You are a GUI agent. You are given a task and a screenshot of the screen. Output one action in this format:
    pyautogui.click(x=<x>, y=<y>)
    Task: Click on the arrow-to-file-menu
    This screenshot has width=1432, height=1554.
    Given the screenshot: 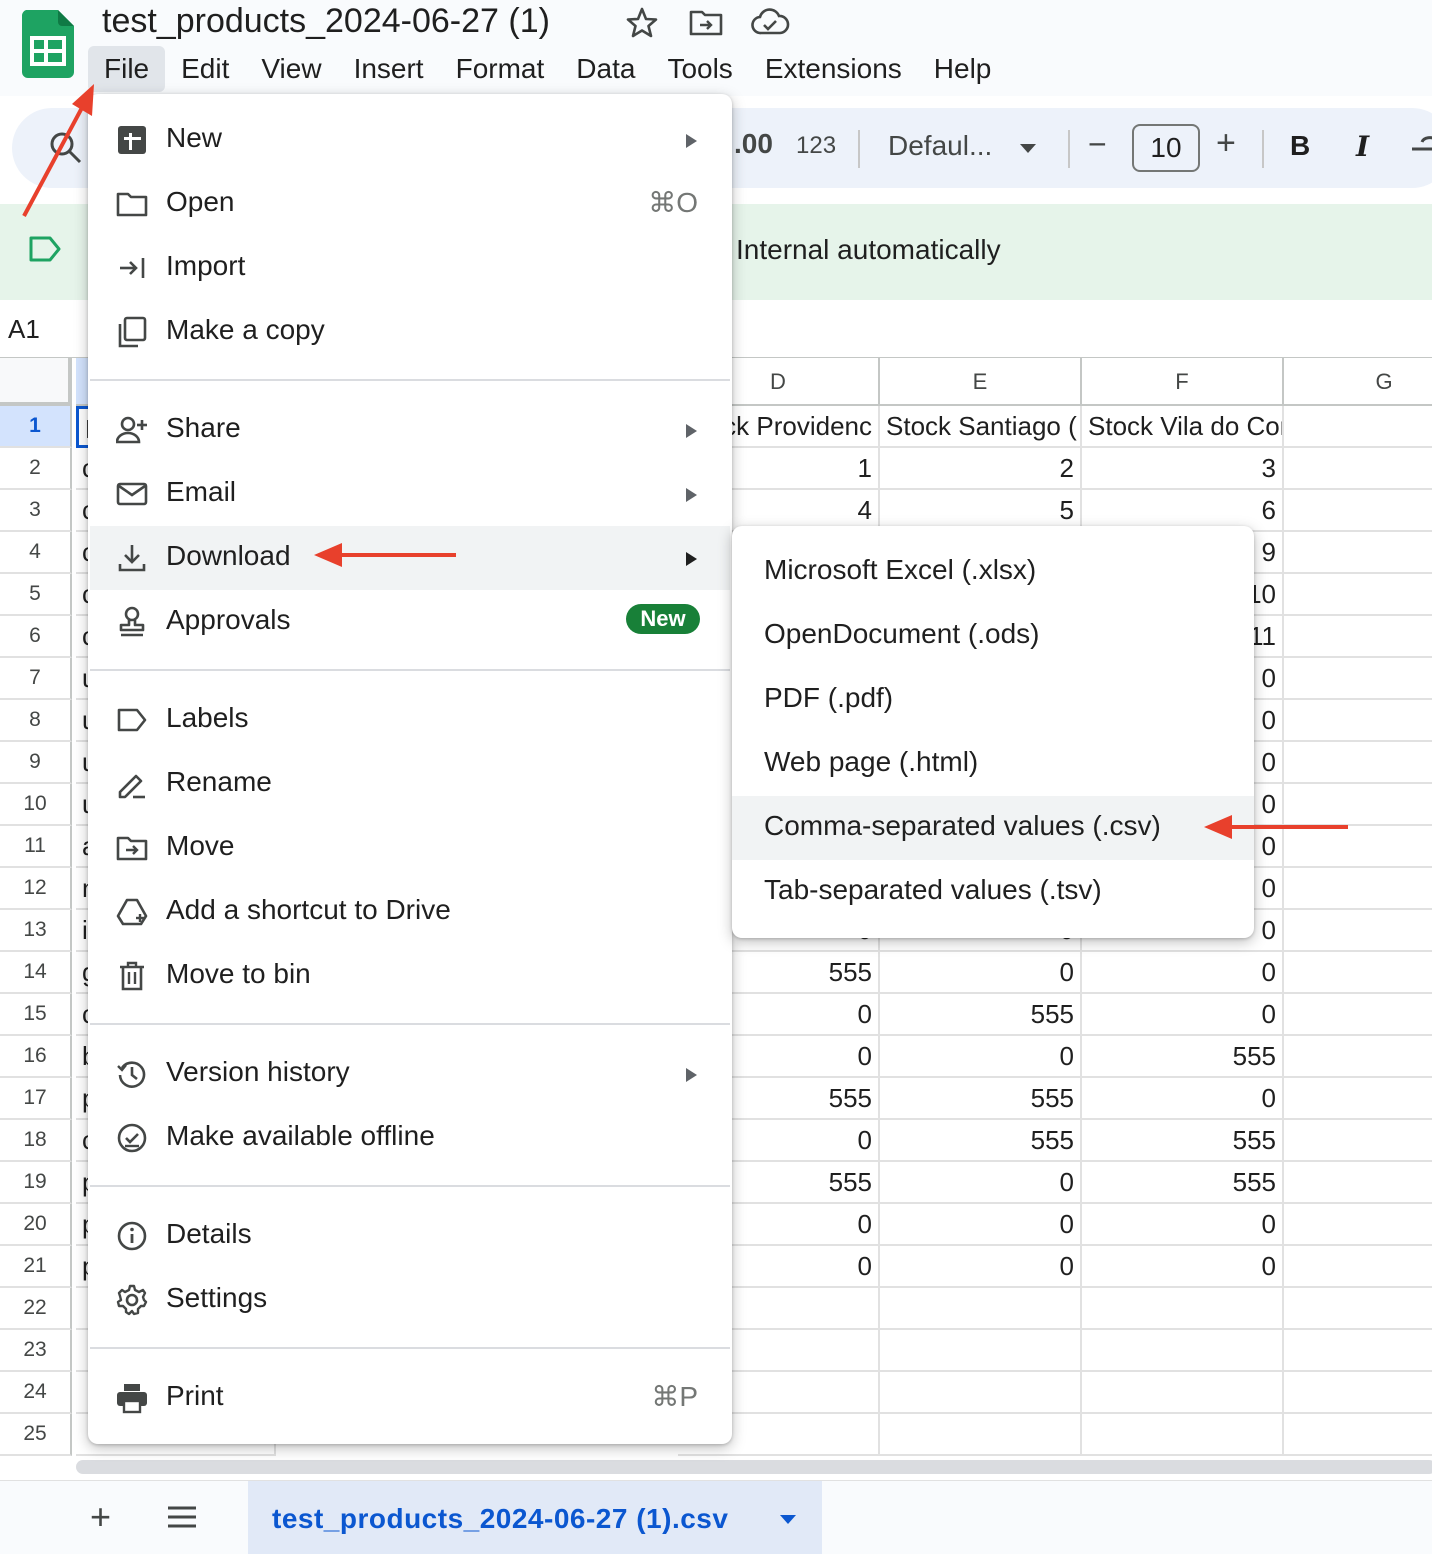 What is the action you would take?
    pyautogui.click(x=58, y=150)
    